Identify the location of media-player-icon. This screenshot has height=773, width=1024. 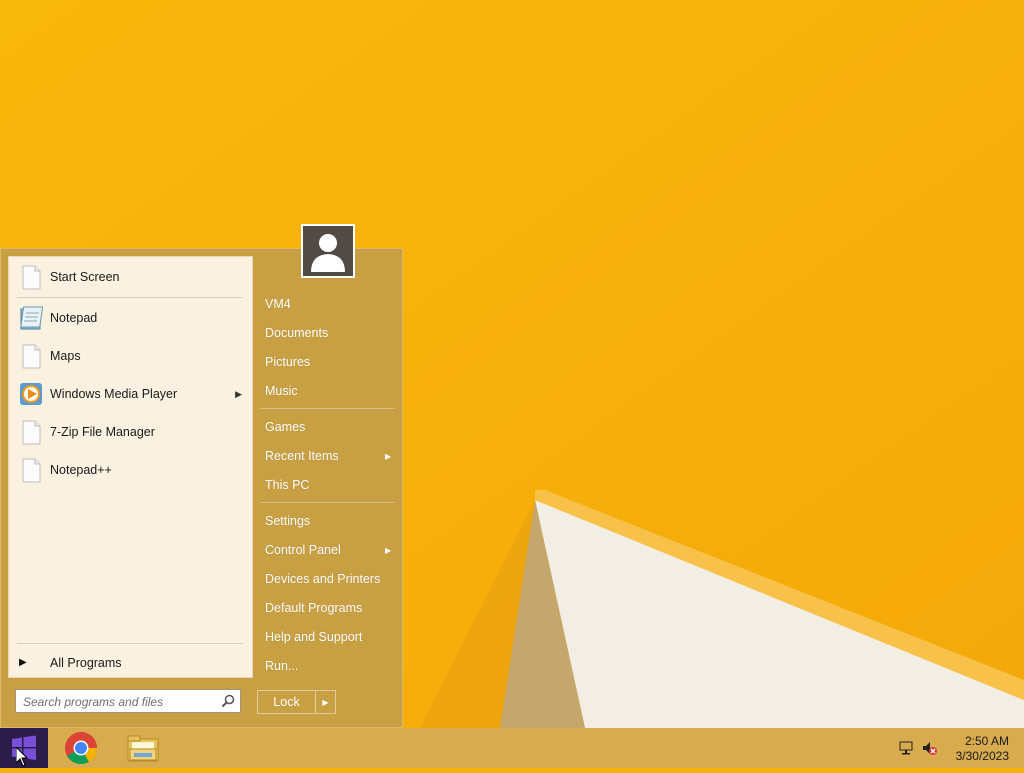
(31, 394).